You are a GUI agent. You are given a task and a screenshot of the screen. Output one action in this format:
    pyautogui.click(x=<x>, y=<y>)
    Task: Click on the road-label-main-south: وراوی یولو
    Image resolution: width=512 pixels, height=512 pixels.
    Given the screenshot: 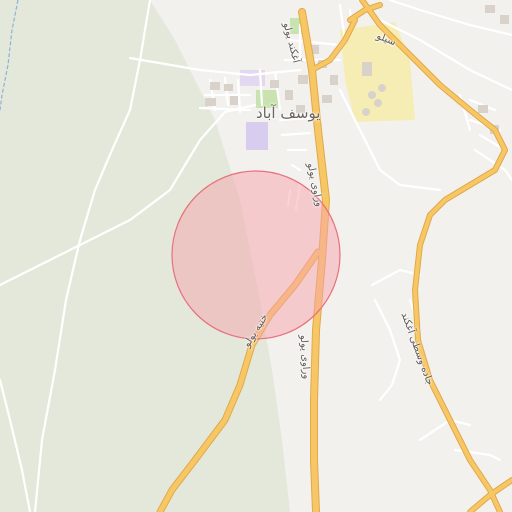 What is the action you would take?
    pyautogui.click(x=304, y=357)
    